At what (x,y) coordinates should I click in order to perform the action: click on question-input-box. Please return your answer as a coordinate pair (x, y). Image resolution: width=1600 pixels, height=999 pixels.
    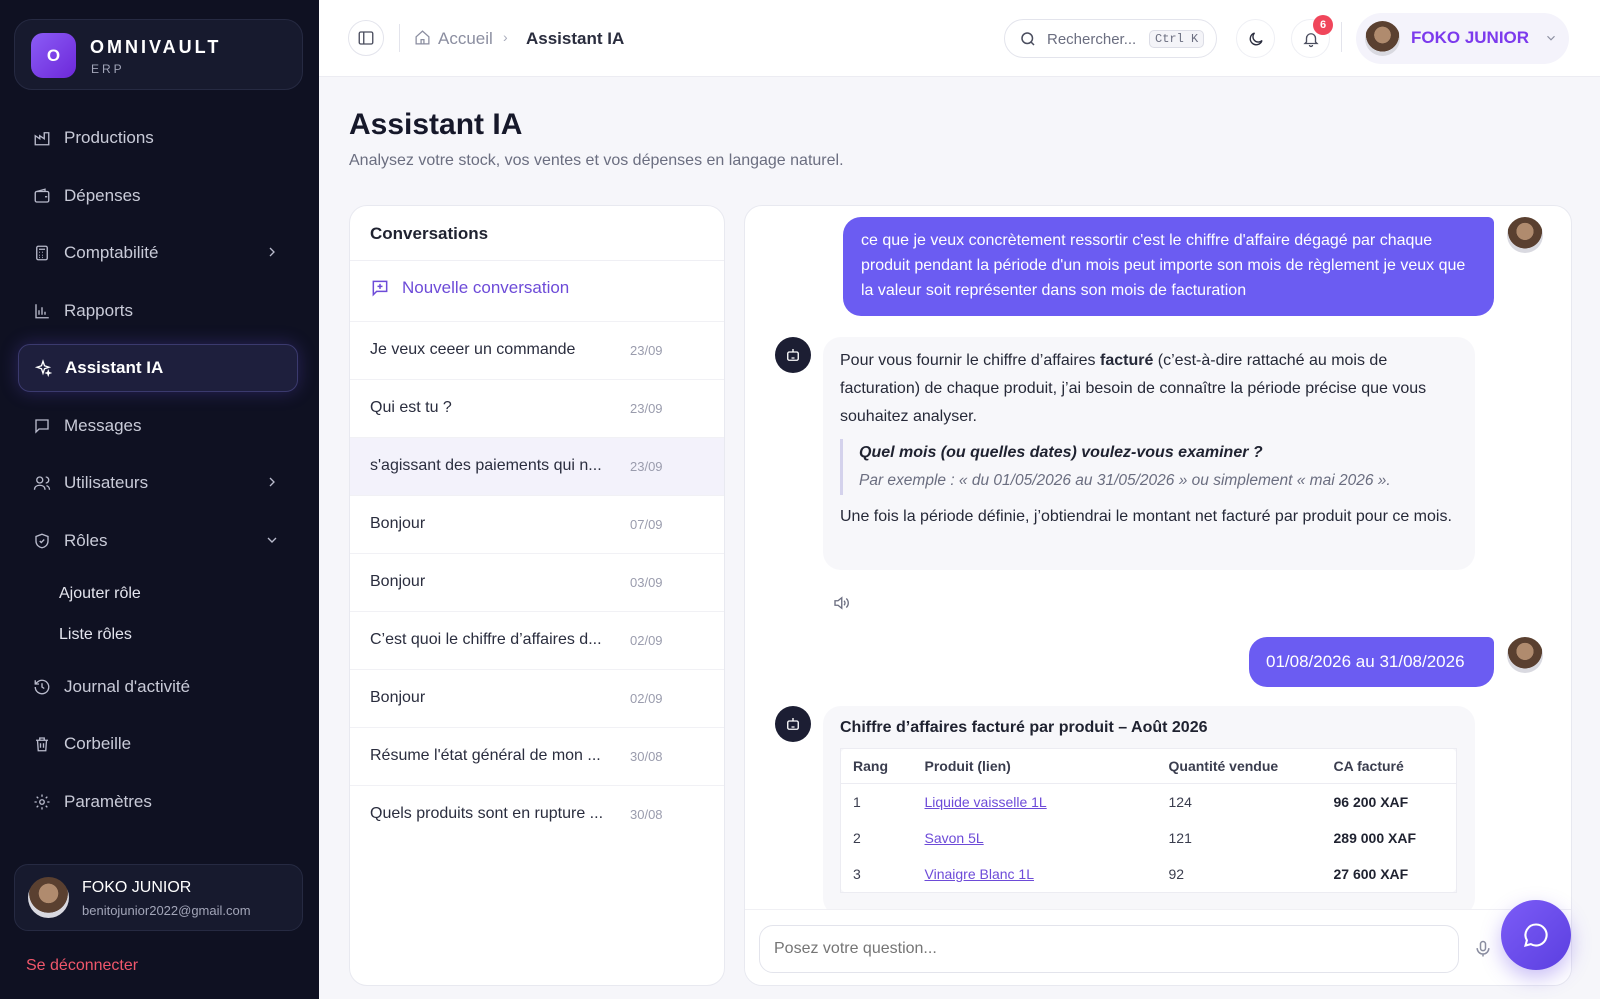
    Looking at the image, I should click on (1109, 949).